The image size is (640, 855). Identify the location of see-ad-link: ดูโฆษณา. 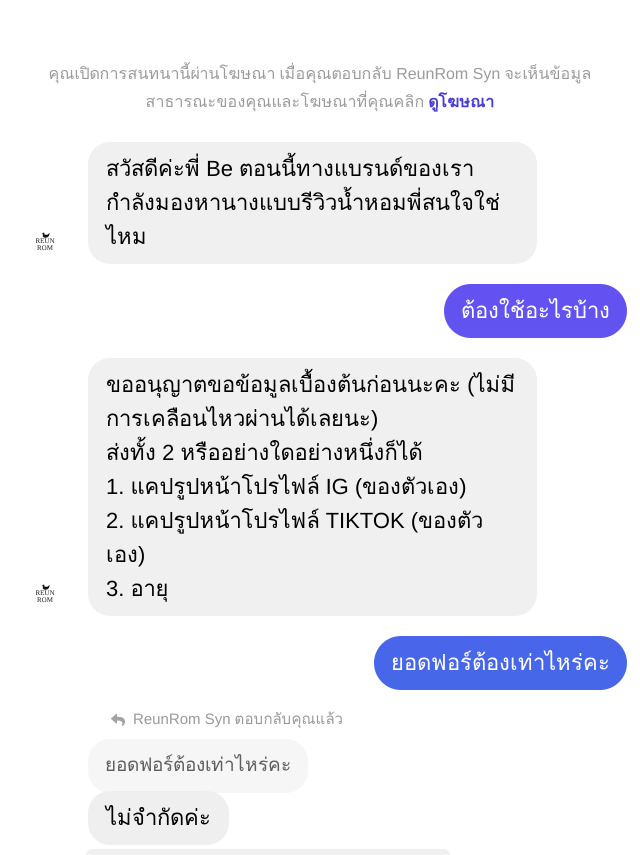
(461, 102).